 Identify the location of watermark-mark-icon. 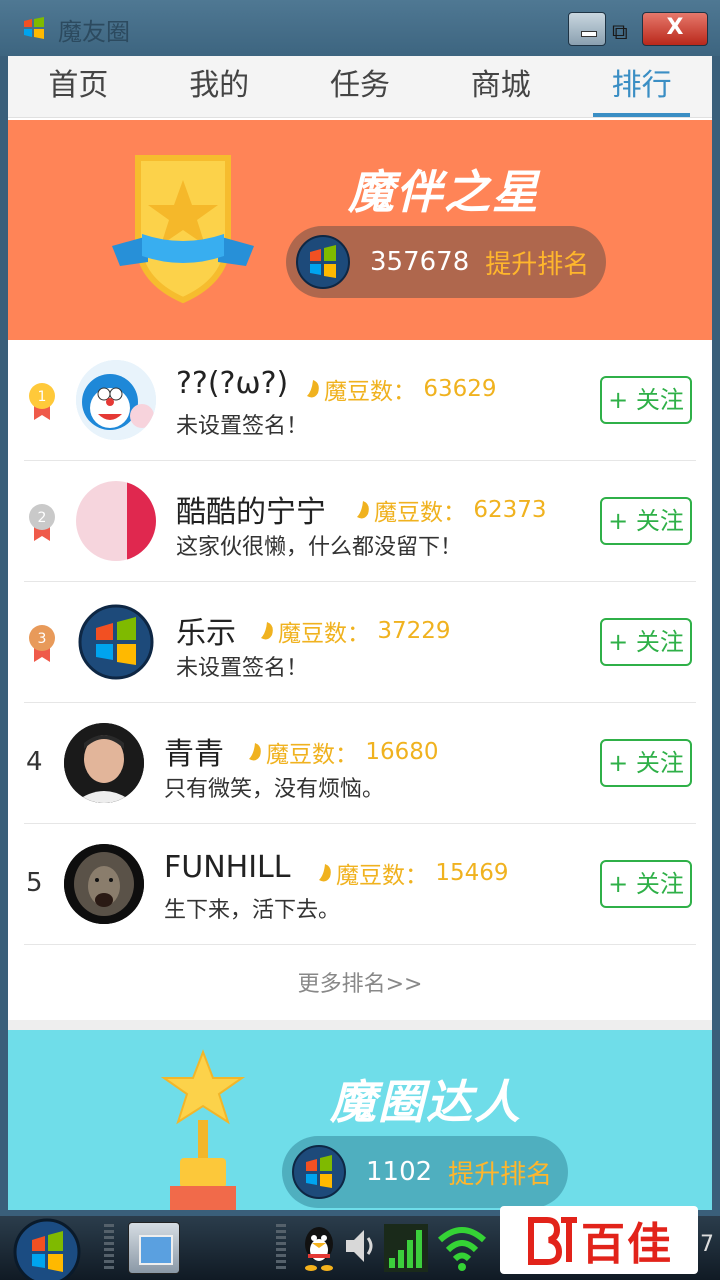
(552, 1241).